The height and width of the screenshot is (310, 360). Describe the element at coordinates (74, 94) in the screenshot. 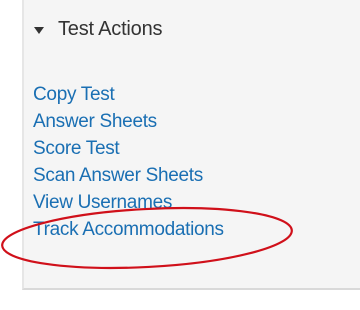

I see `copy-test-link: Copy Test` at that location.